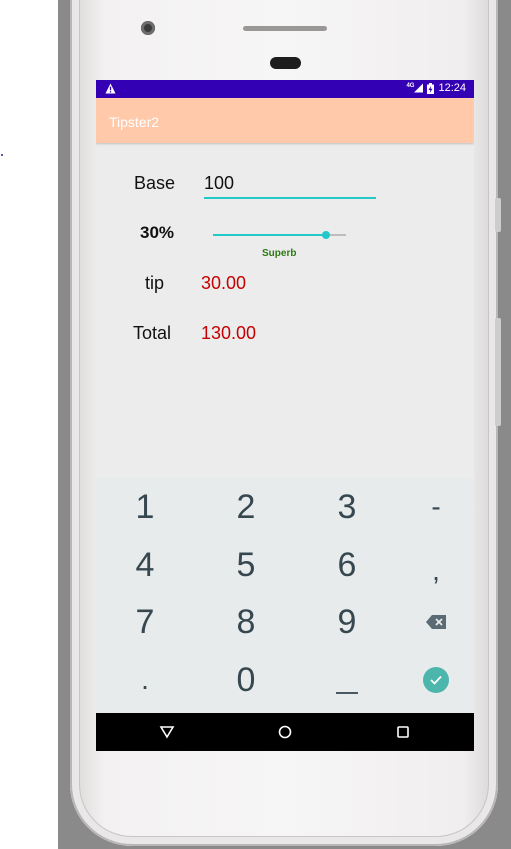 This screenshot has width=511, height=849. Describe the element at coordinates (145, 622) in the screenshot. I see `key-7: 7` at that location.